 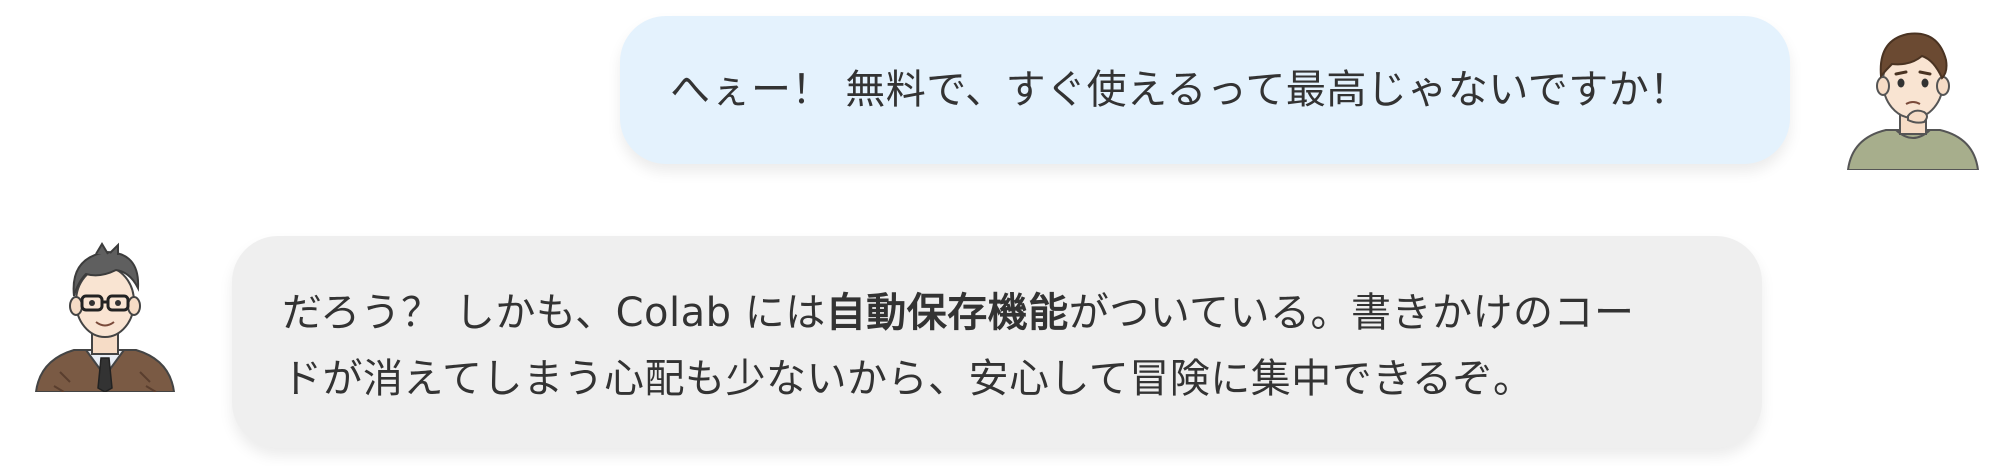 What do you see at coordinates (1180, 90) in the screenshot?
I see `message-text: へぇー！ 無料で、すぐ使えるって最高じゃないですか！` at bounding box center [1180, 90].